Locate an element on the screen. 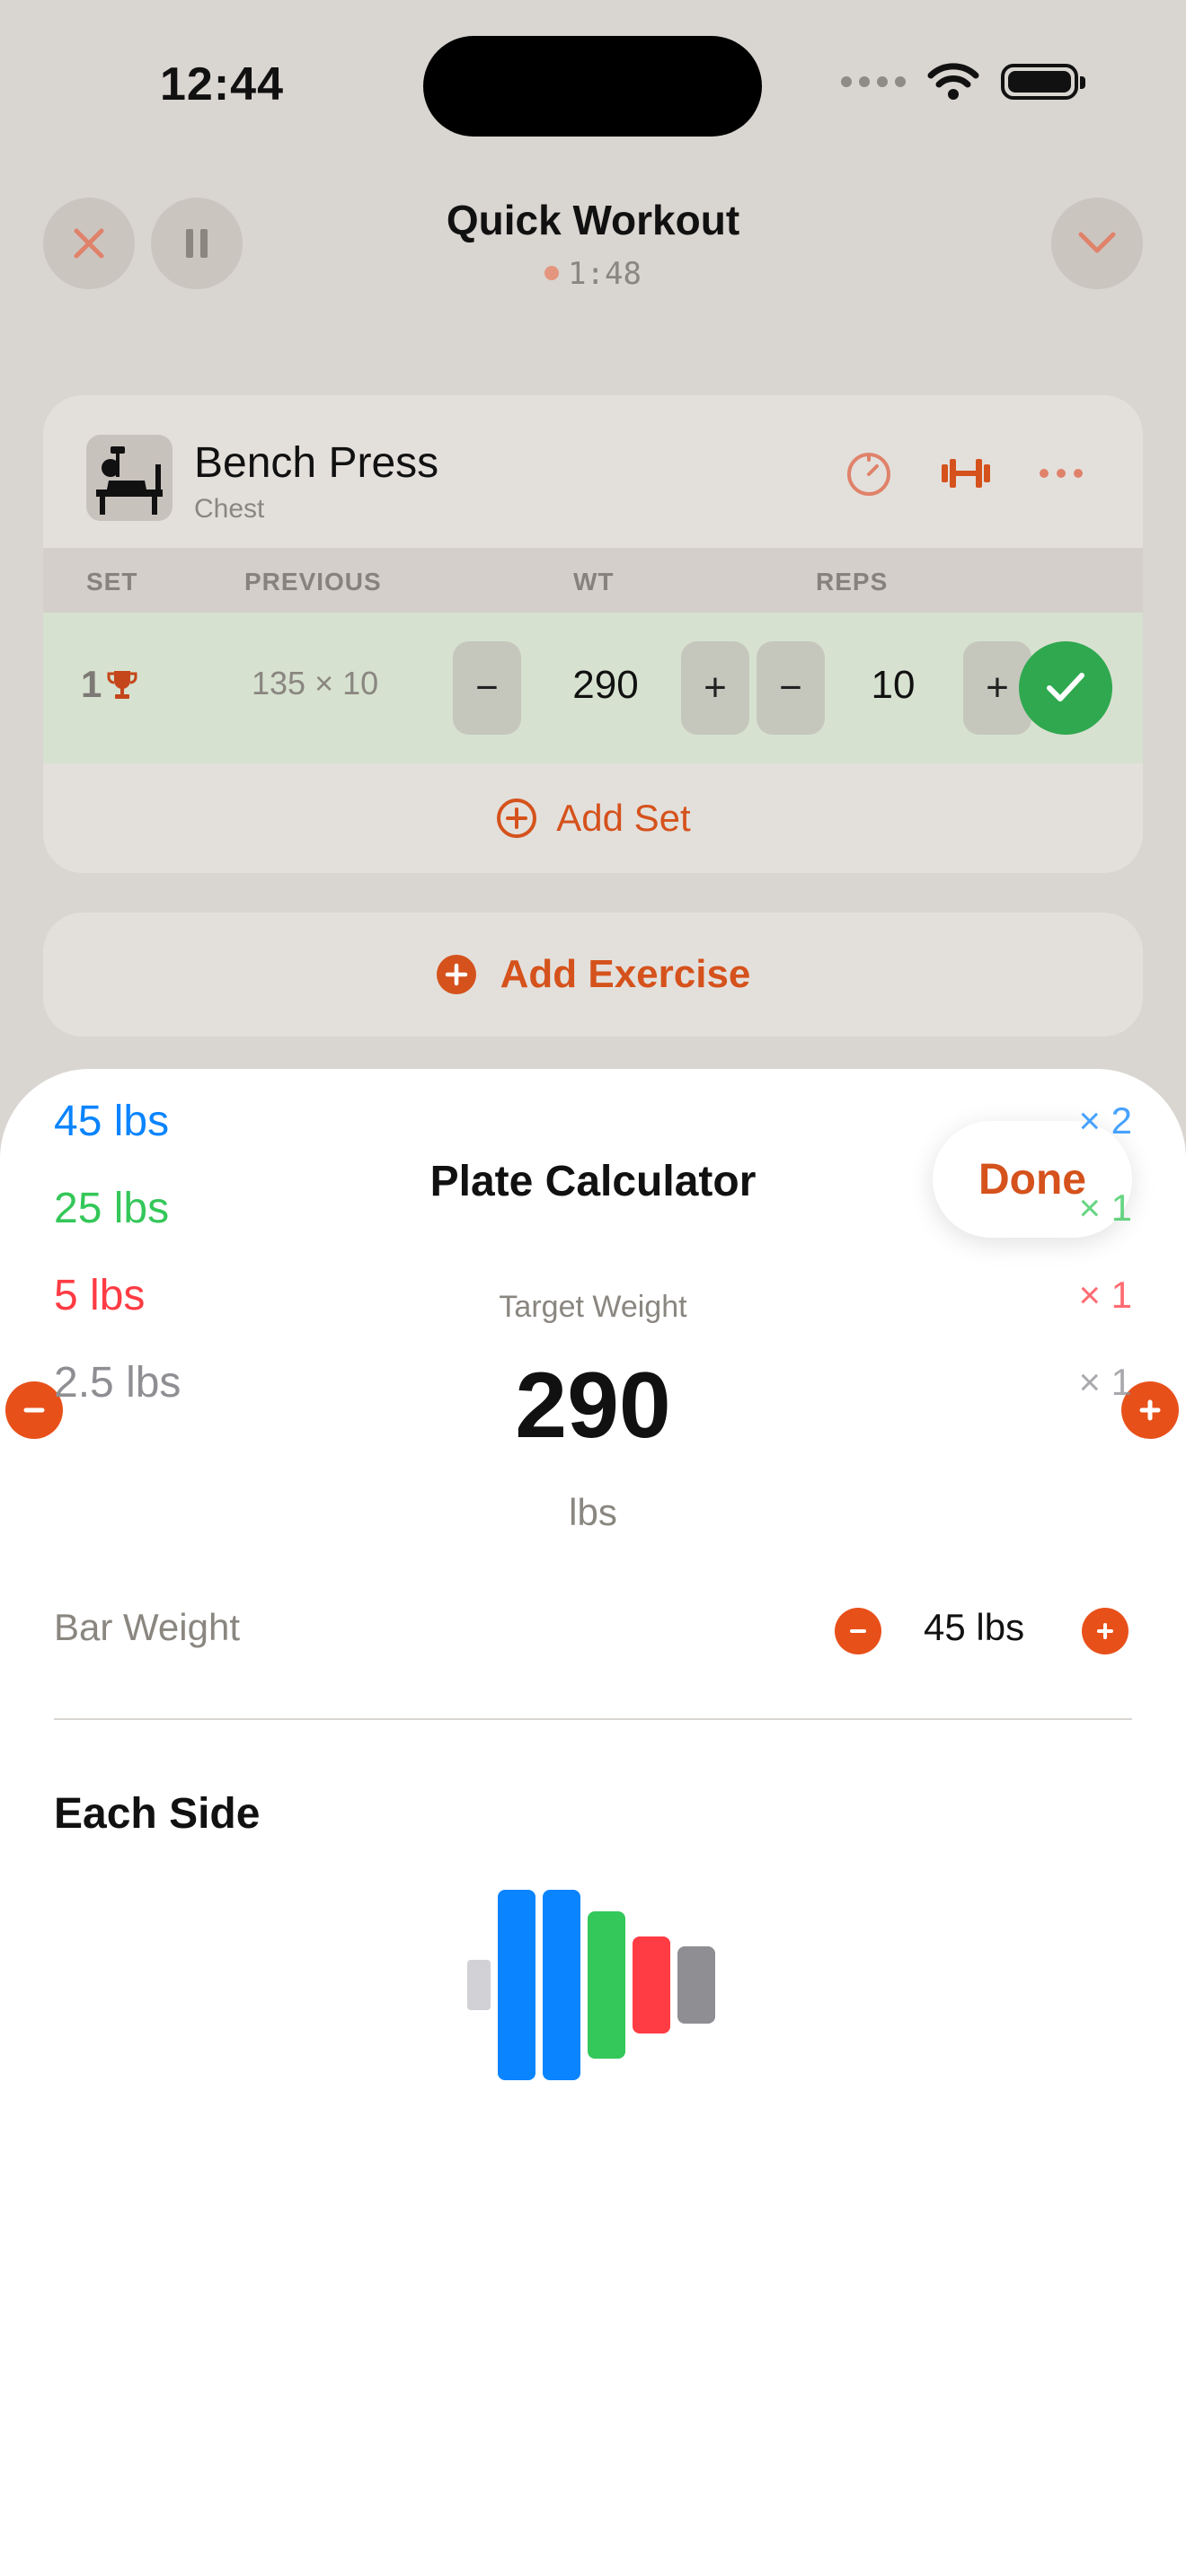 Image resolution: width=1186 pixels, height=2576 pixels. column-header-previous: PREVIOUS is located at coordinates (313, 581).